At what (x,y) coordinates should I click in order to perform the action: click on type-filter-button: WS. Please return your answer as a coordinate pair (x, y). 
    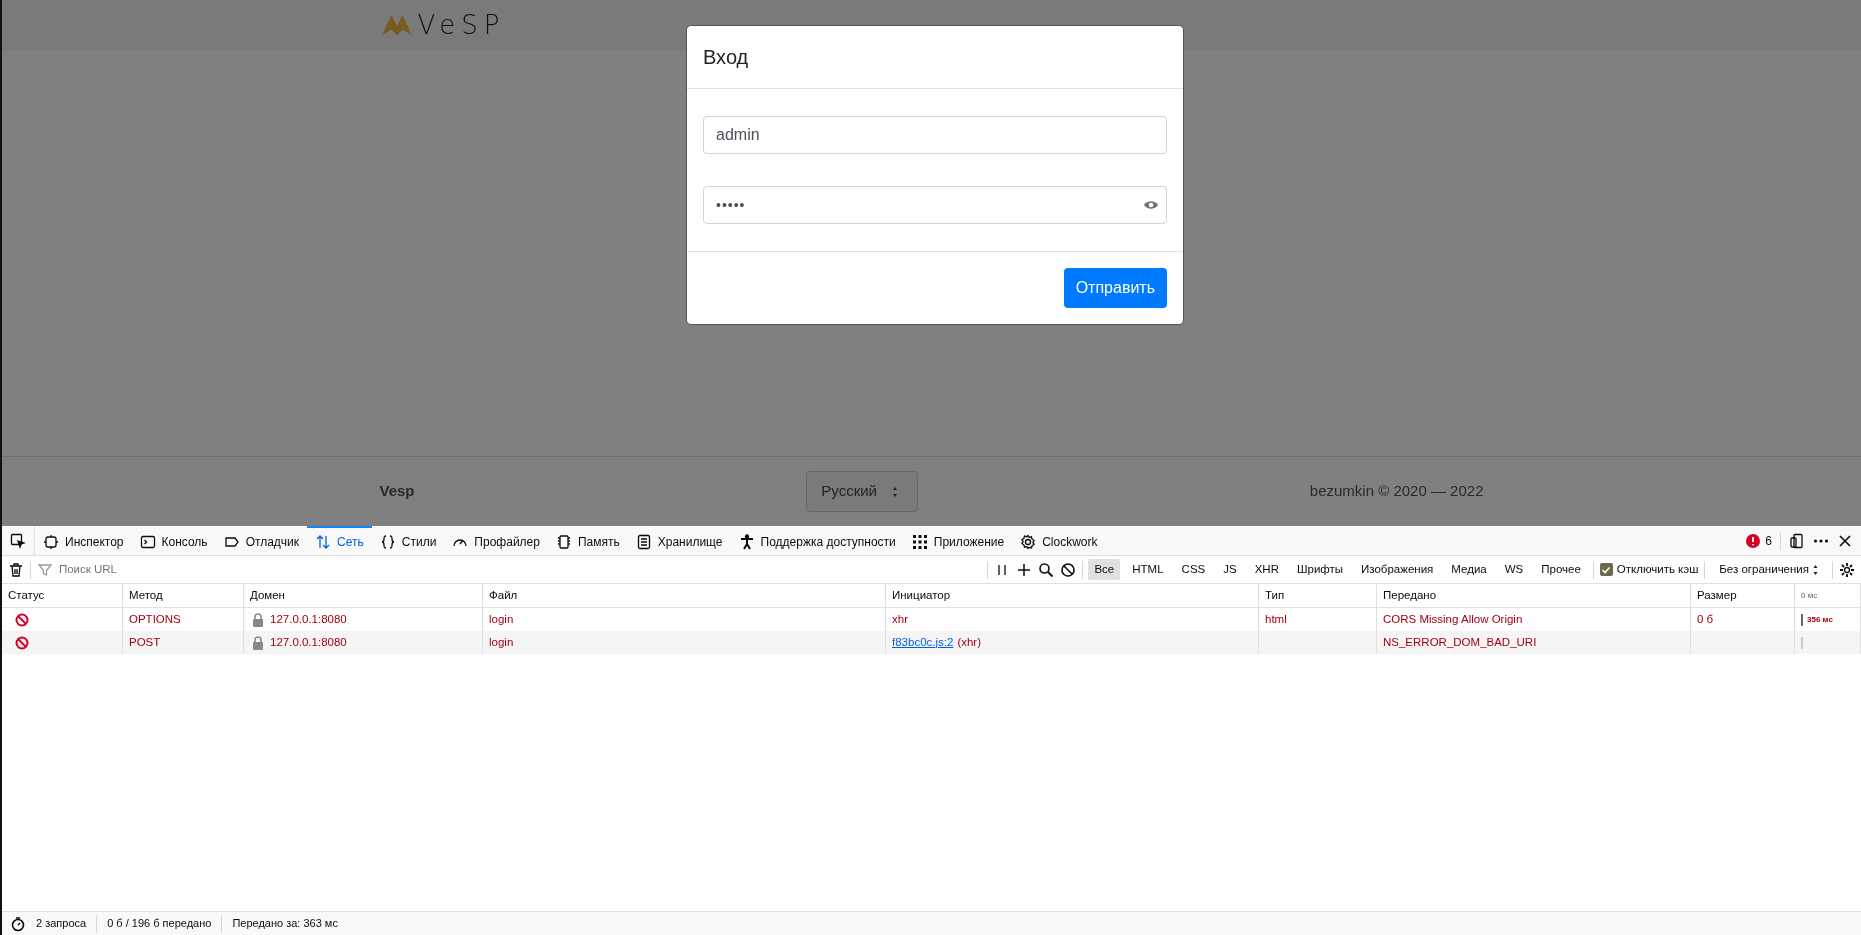
    Looking at the image, I should click on (1514, 569).